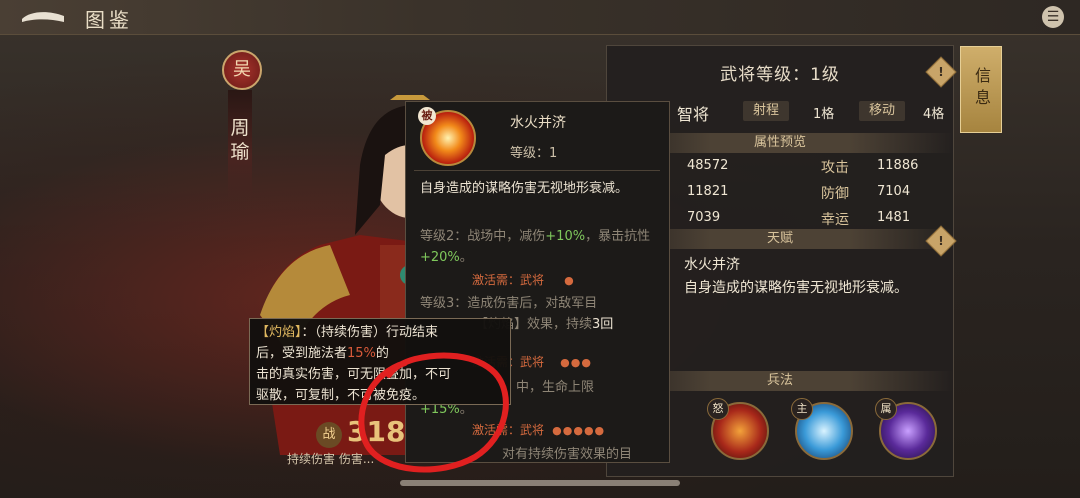  What do you see at coordinates (466, 257) in the screenshot?
I see `level2-end: 。` at bounding box center [466, 257].